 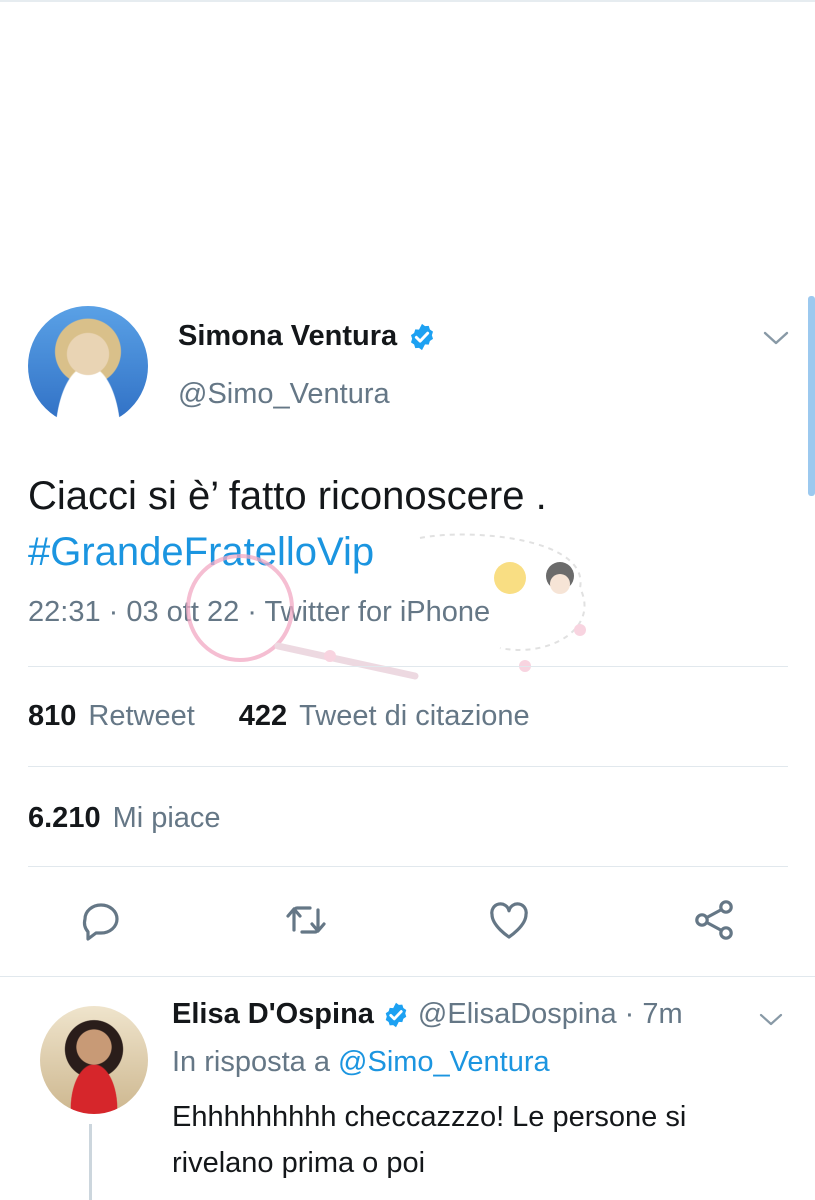 What do you see at coordinates (141, 716) in the screenshot?
I see `retweet-label: Retweet` at bounding box center [141, 716].